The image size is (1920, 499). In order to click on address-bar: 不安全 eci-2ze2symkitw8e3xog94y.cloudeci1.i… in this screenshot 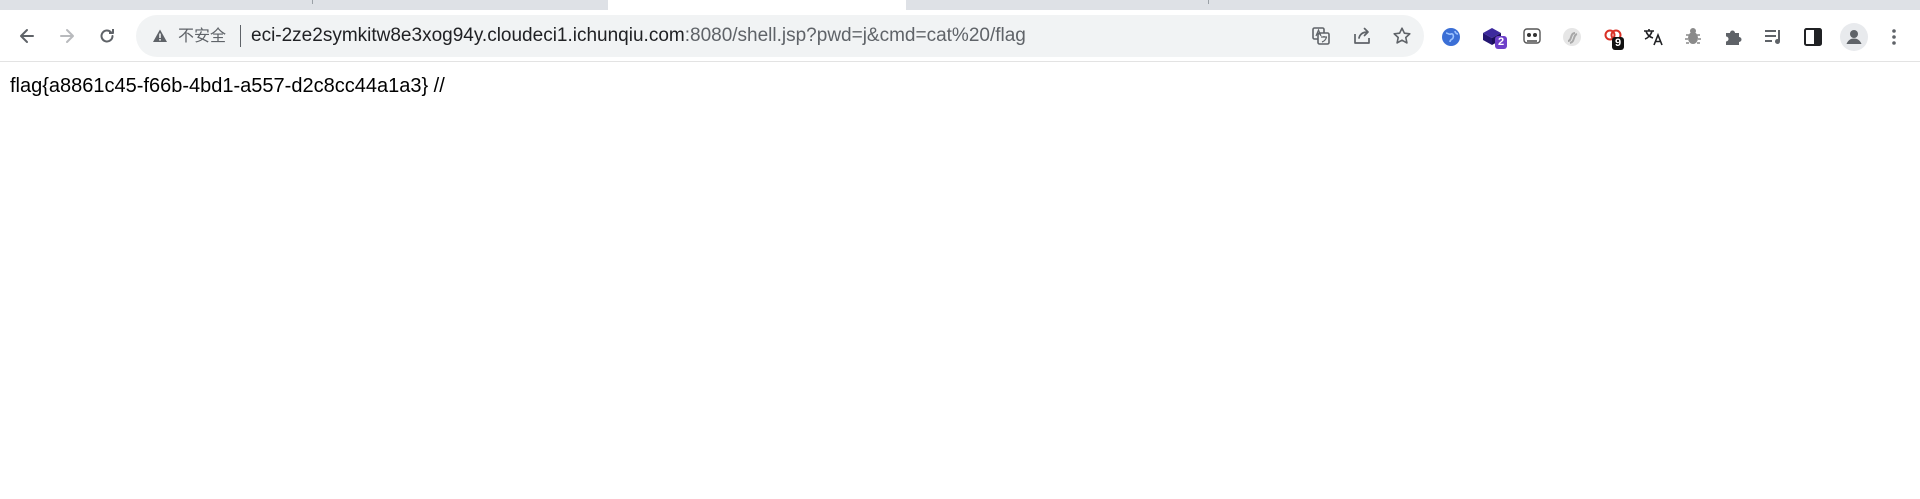, I will do `click(780, 36)`.